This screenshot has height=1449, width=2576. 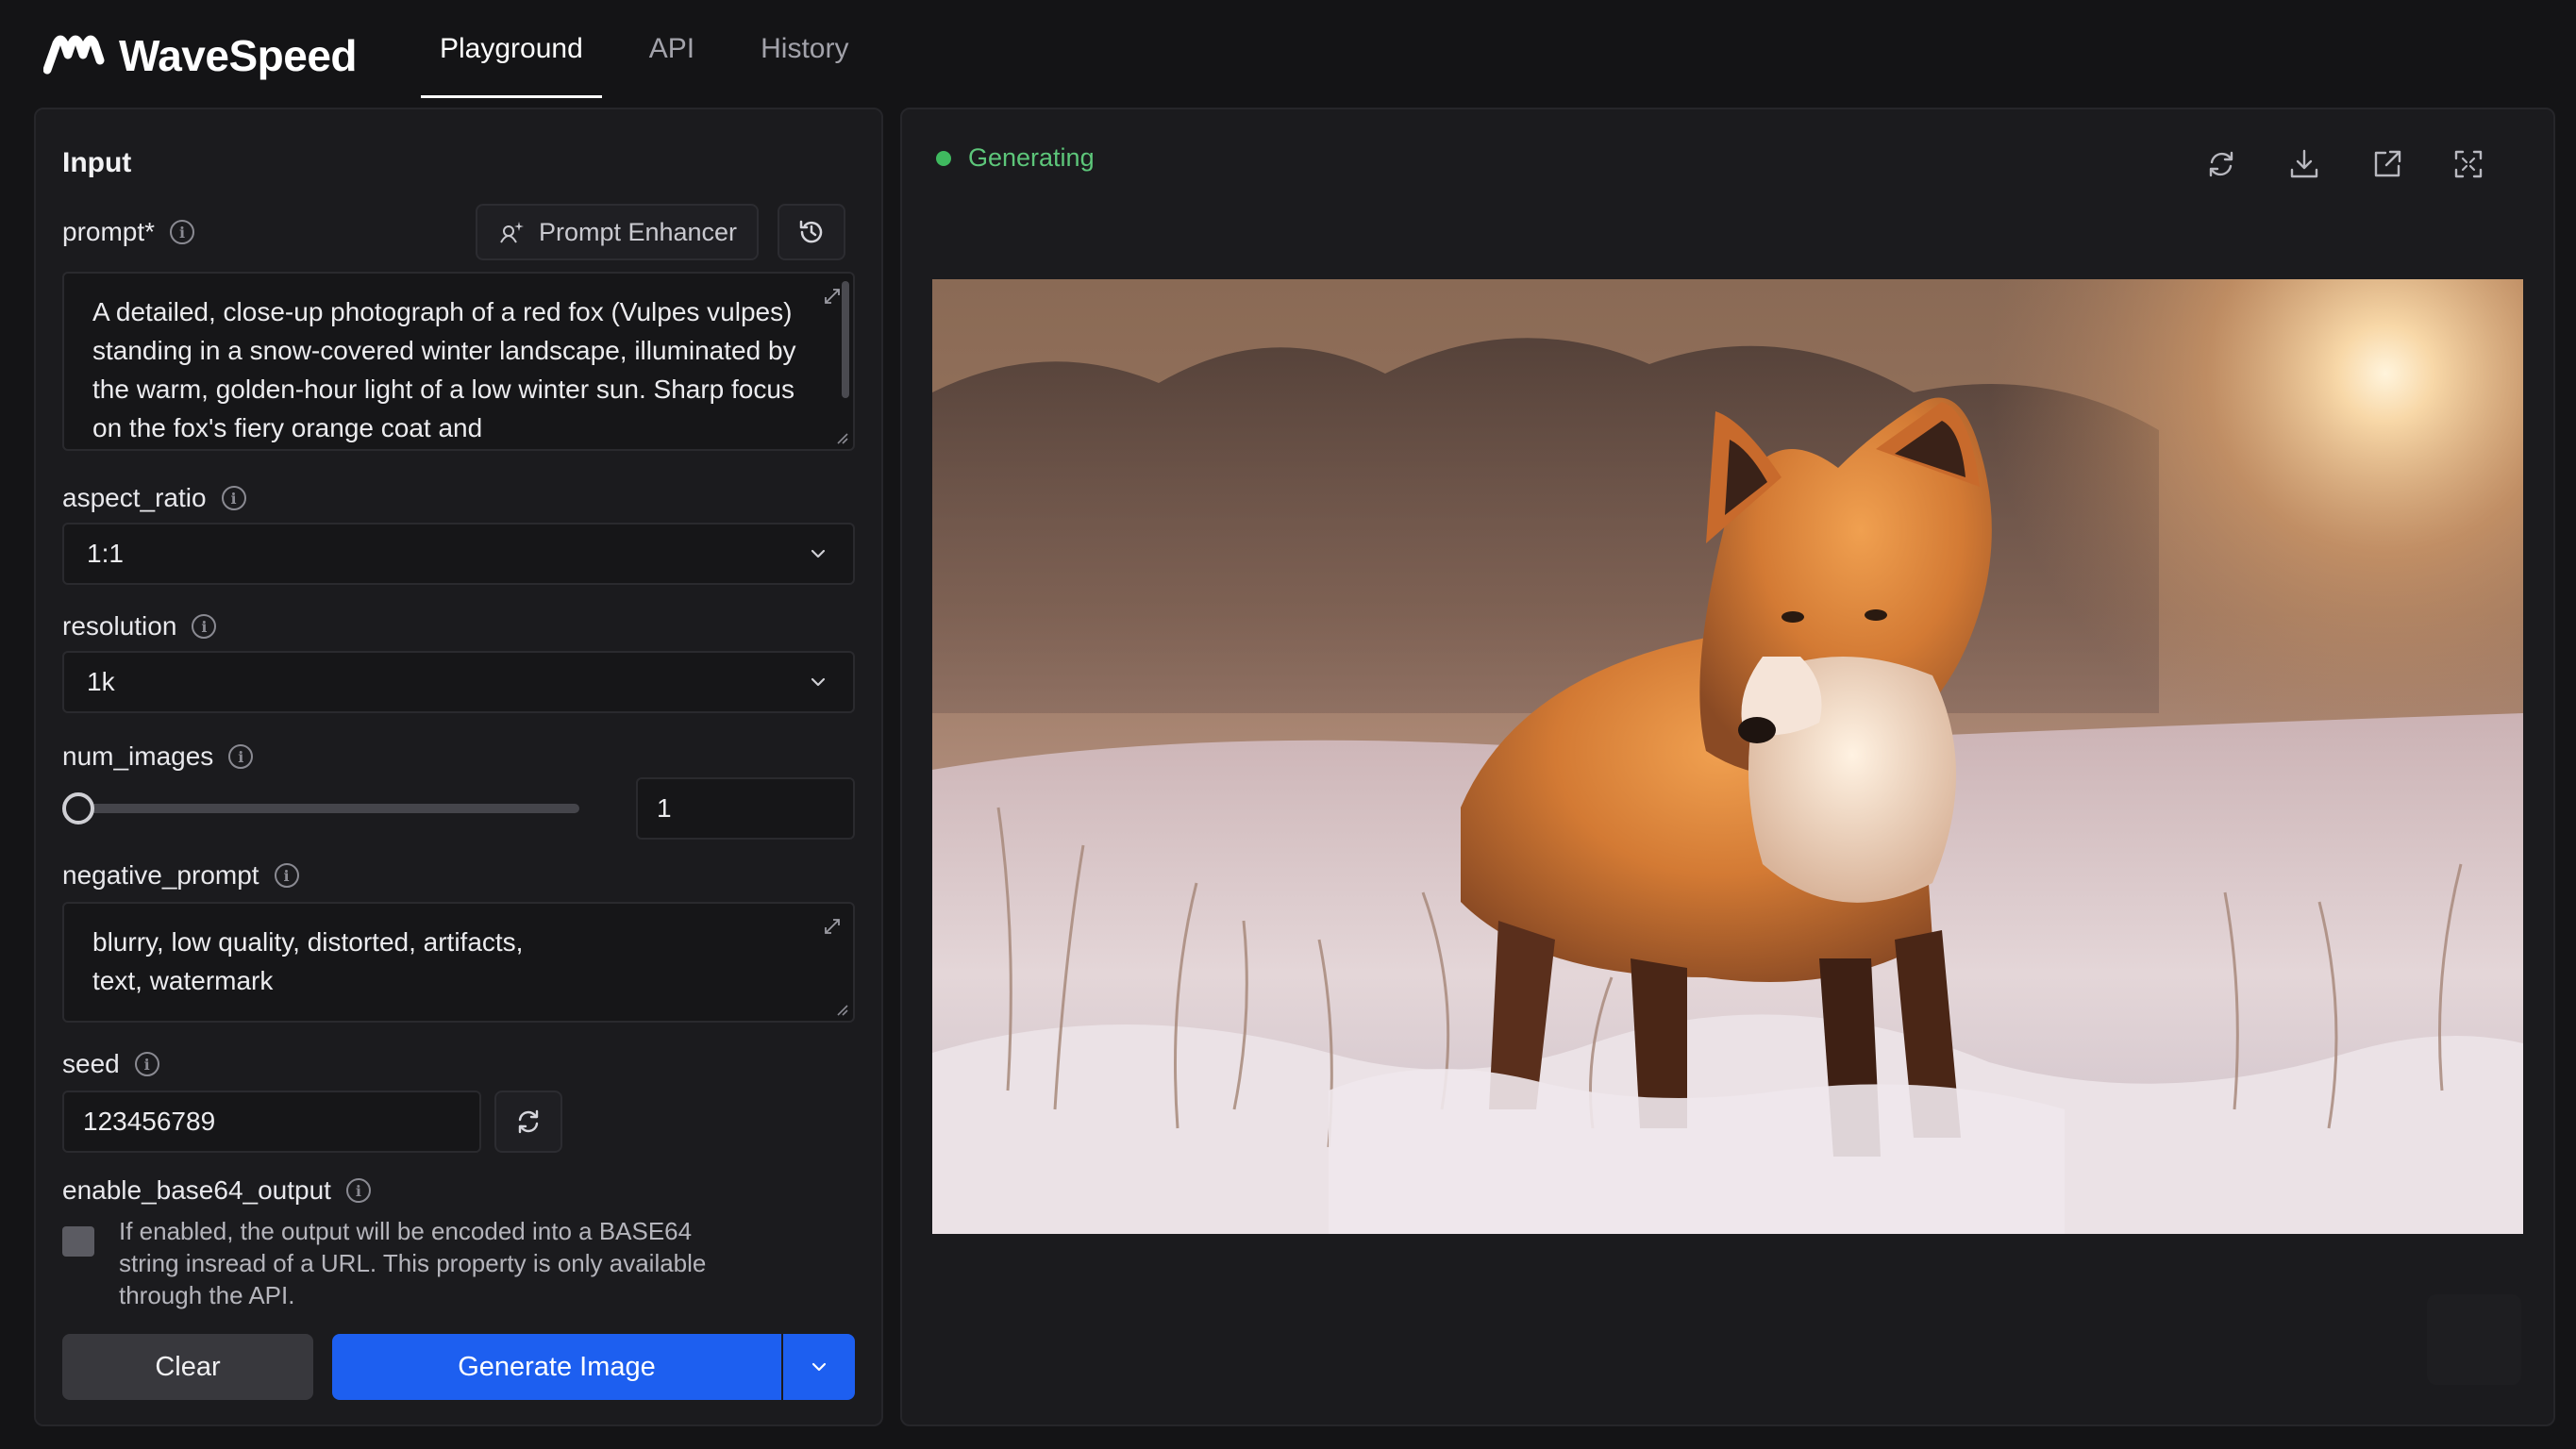 I want to click on wavespeed-logo-icon, so click(x=74, y=55).